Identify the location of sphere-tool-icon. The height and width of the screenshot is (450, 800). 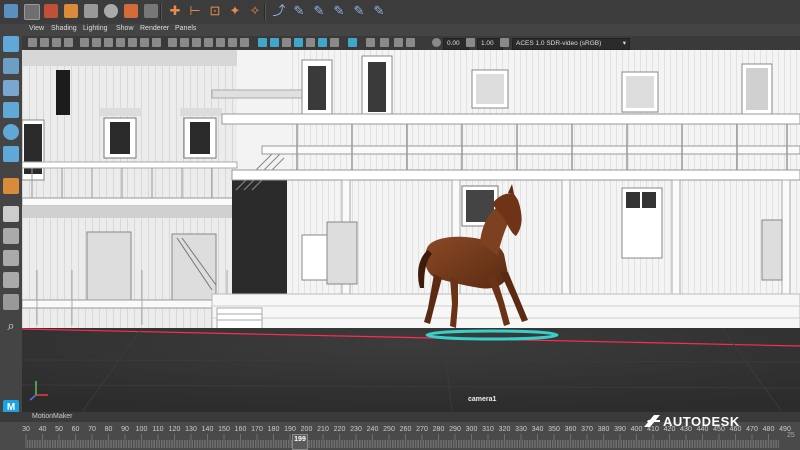
(111, 11).